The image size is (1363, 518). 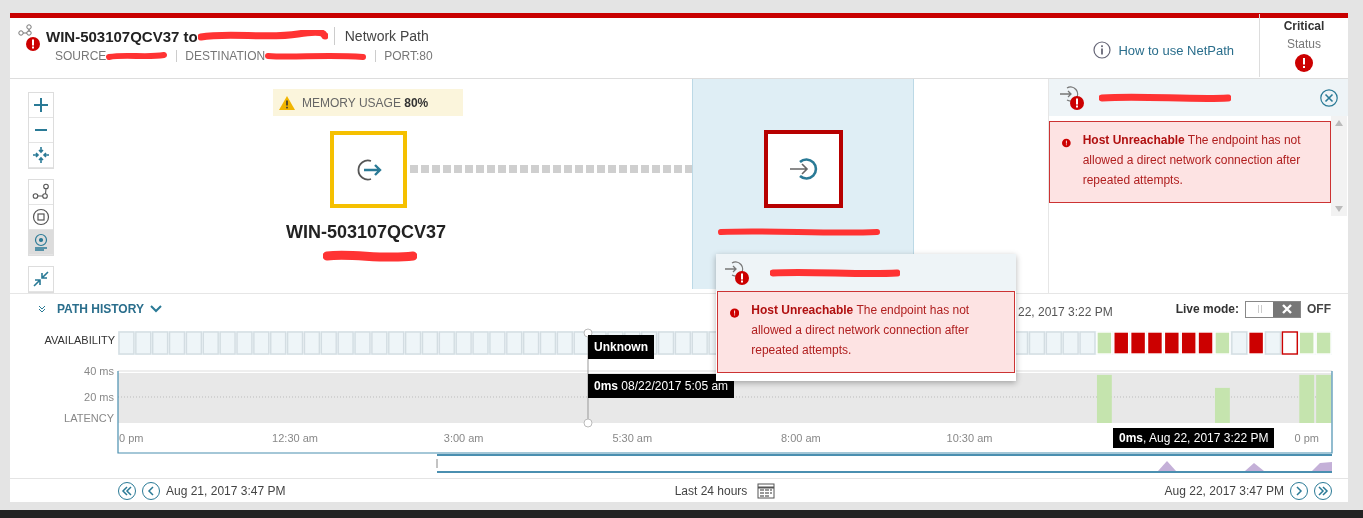 What do you see at coordinates (81, 56) in the screenshot?
I see `source-label: SOURCE` at bounding box center [81, 56].